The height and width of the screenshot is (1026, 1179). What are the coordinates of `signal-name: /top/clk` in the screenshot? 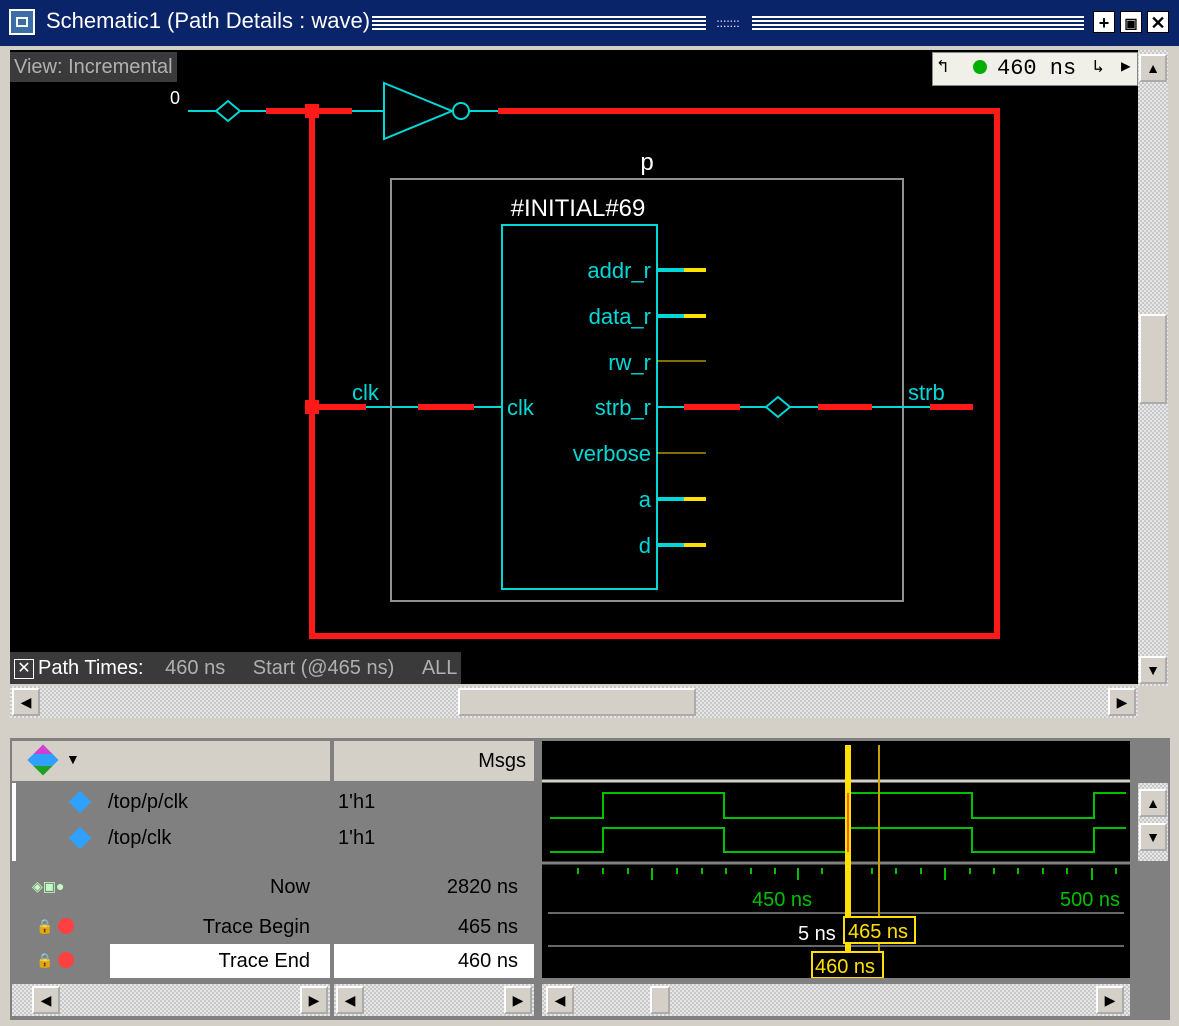 It's located at (139, 838).